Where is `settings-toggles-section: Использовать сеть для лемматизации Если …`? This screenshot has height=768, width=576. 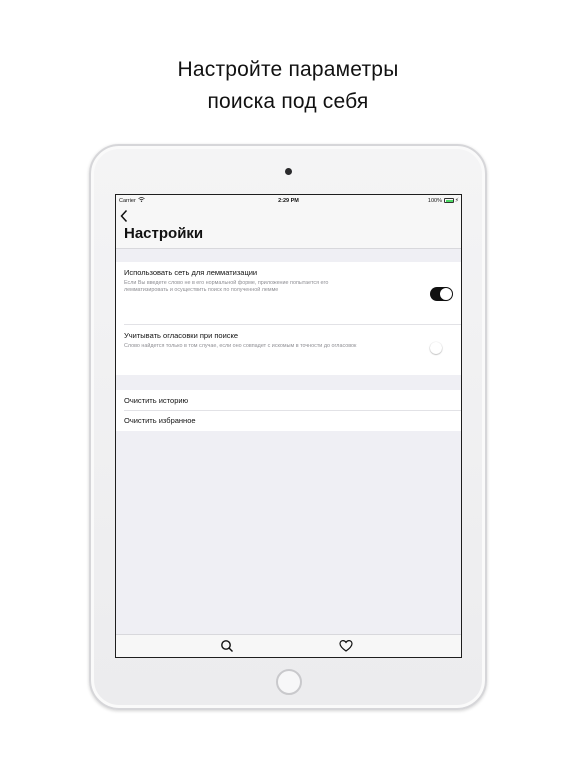
settings-toggles-section: Использовать сеть для лемматизации Если … is located at coordinates (288, 318).